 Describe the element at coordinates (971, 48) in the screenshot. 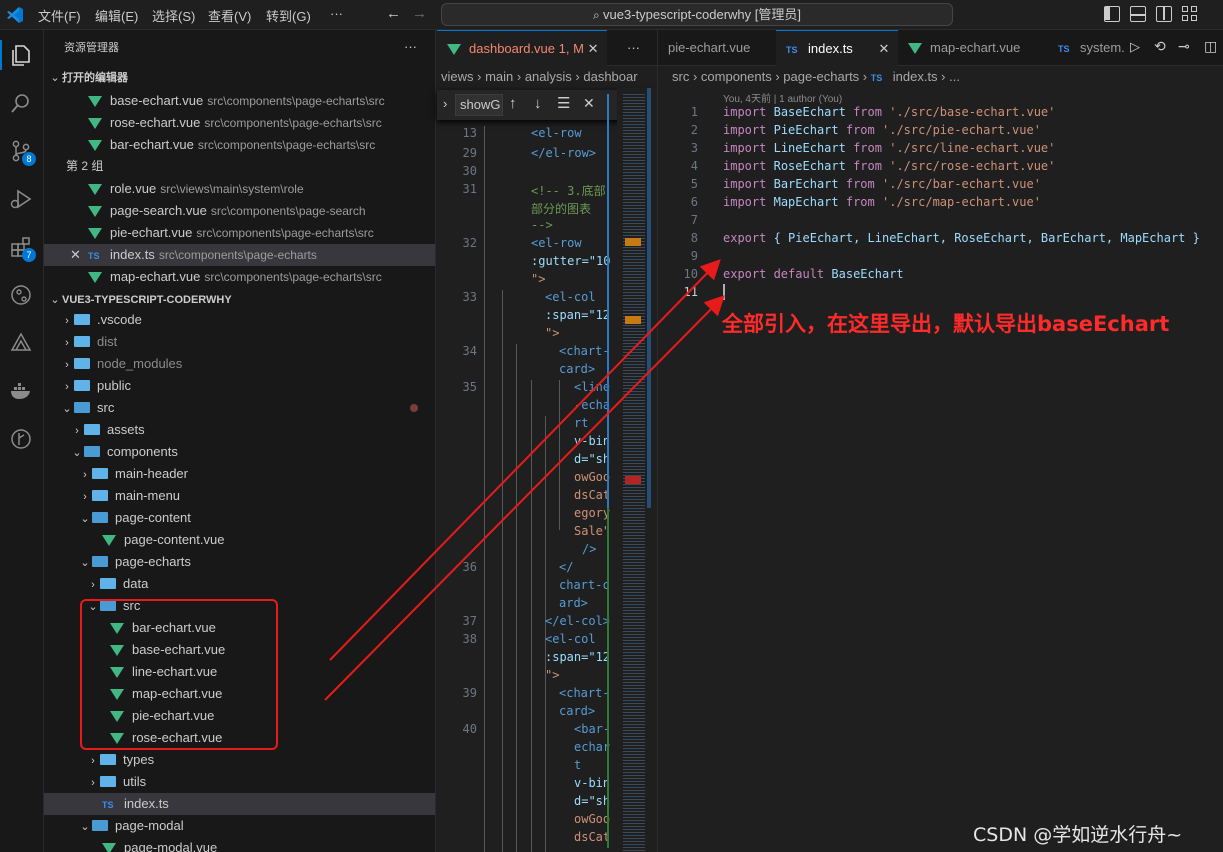

I see `tab-map-echart: map-echart.vue` at that location.